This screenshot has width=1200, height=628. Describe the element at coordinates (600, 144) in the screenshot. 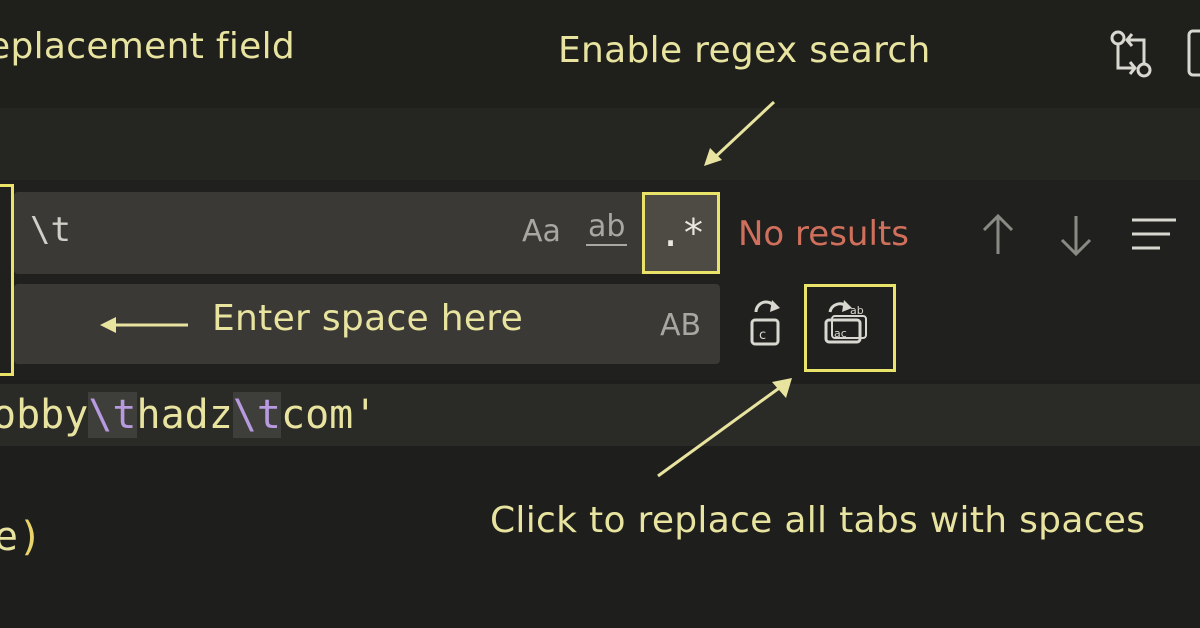

I see `editor-tab-strip` at that location.